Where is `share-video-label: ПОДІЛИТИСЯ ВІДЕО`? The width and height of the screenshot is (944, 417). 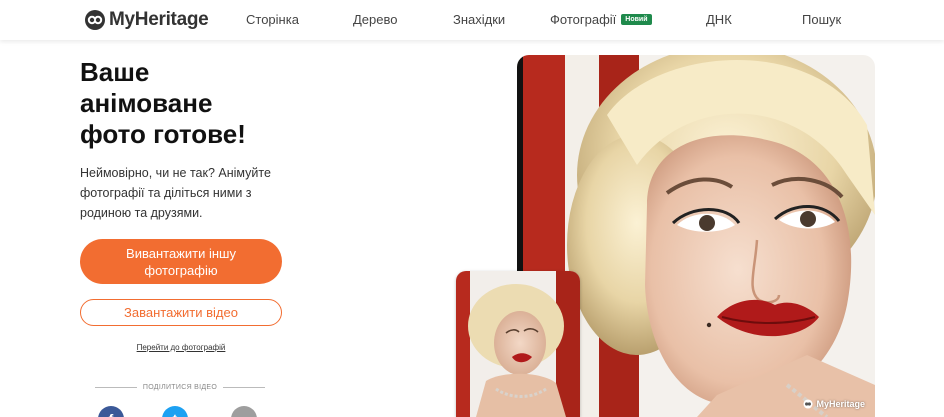
share-video-label: ПОДІЛИТИСЯ ВІДЕО is located at coordinates (180, 387).